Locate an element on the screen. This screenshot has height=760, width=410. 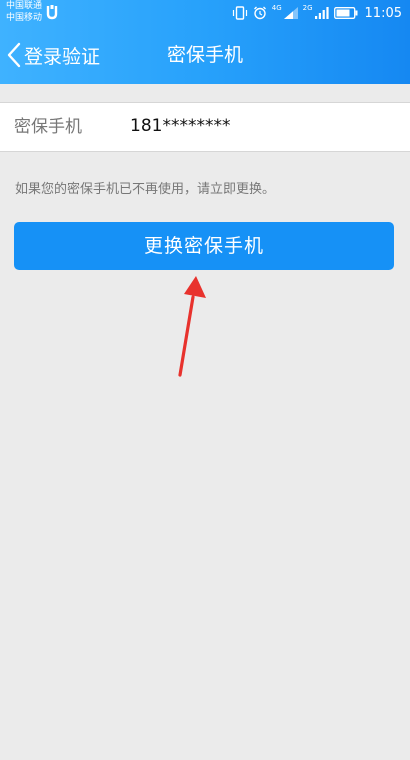
app-header: 中国联通 中国移动 4G 2G 11:05 登录验证 密保手机 is located at coordinates (205, 42).